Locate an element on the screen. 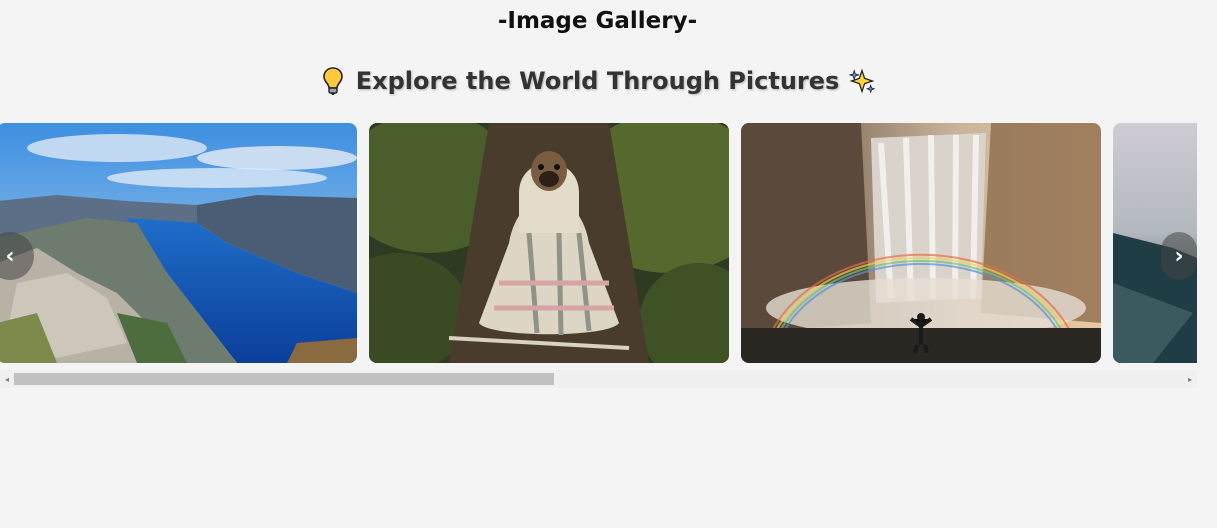 This screenshot has width=1217, height=528. scroll-left-icon: ◂ is located at coordinates (7, 379).